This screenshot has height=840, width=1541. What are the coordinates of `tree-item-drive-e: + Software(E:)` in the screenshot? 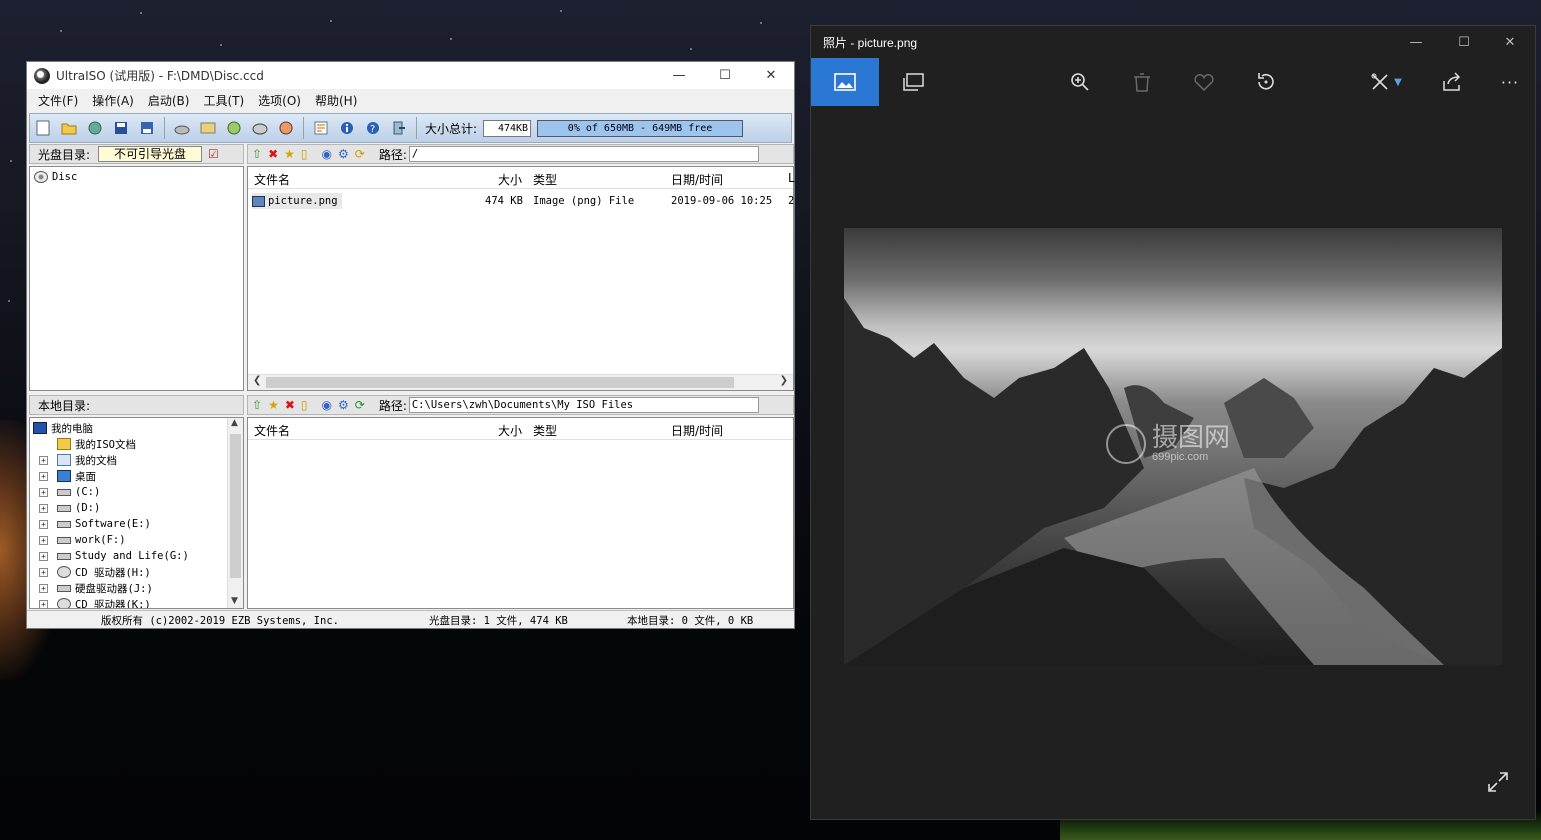 It's located at (138, 524).